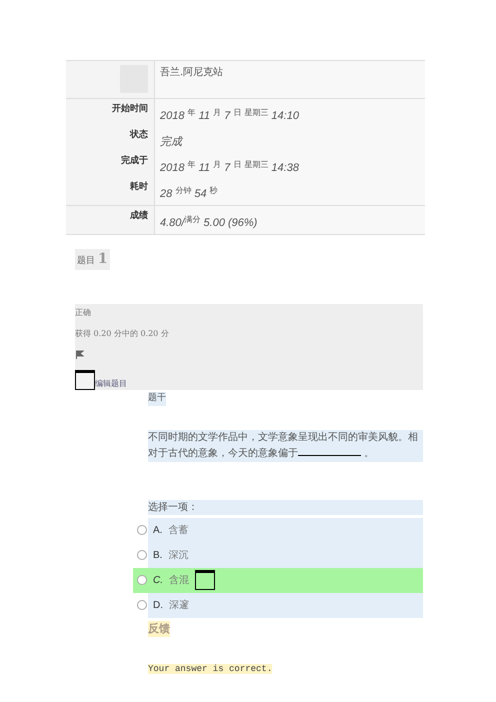  What do you see at coordinates (278, 555) in the screenshot?
I see `answer-option: B. 深沉` at bounding box center [278, 555].